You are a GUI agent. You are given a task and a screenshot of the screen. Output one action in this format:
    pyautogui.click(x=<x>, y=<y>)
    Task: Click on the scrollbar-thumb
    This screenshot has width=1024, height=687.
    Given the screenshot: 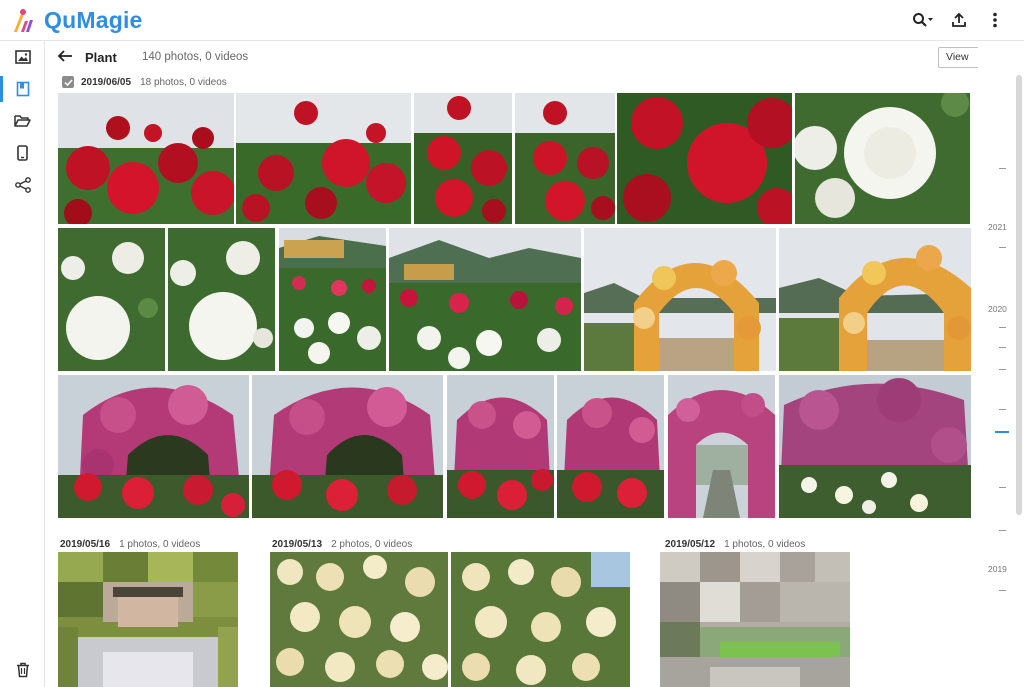 What is the action you would take?
    pyautogui.click(x=1019, y=295)
    